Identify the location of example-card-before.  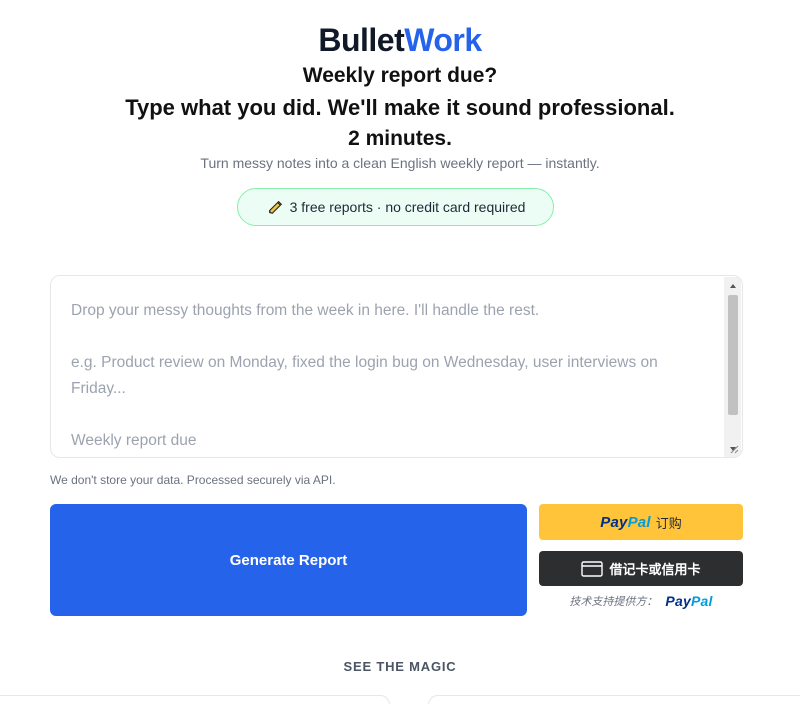
(195, 699).